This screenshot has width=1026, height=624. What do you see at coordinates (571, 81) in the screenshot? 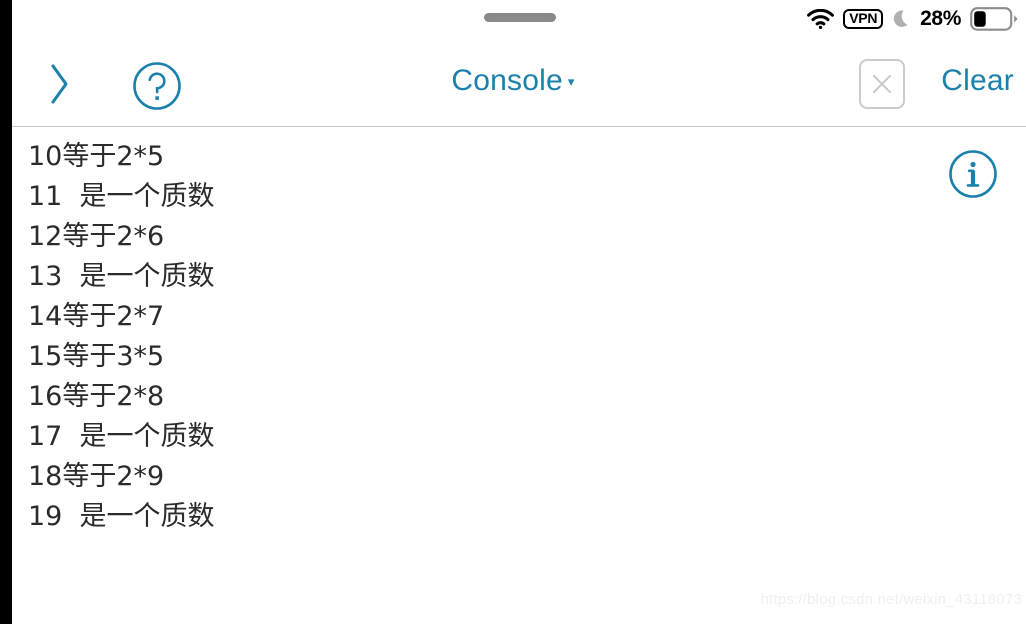
I see `chevron-down-icon: ▾` at bounding box center [571, 81].